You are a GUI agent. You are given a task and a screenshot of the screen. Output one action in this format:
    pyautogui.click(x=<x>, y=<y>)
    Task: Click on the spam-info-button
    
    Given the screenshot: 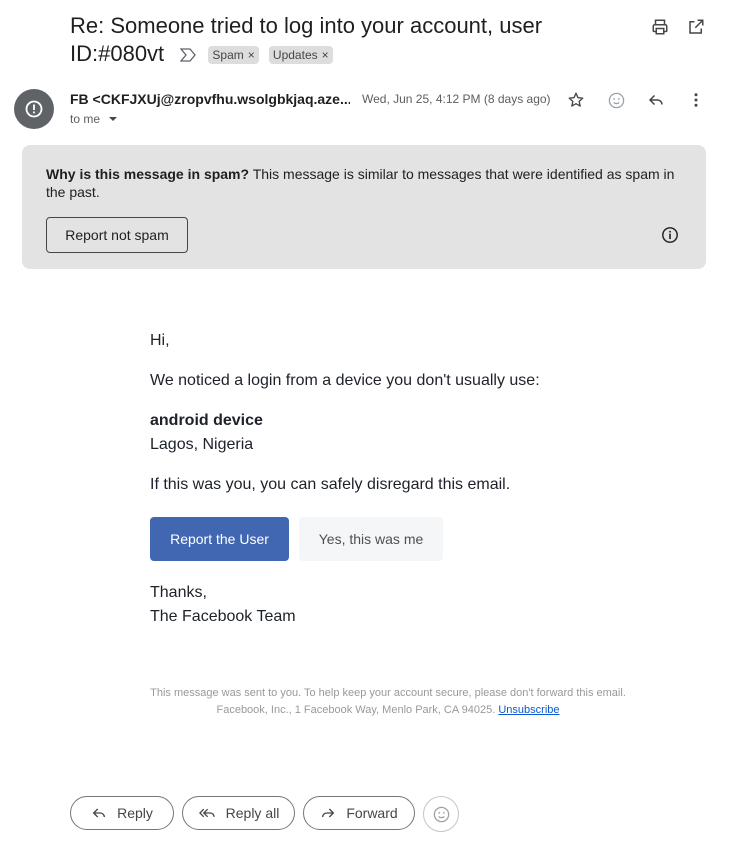 What is the action you would take?
    pyautogui.click(x=670, y=235)
    